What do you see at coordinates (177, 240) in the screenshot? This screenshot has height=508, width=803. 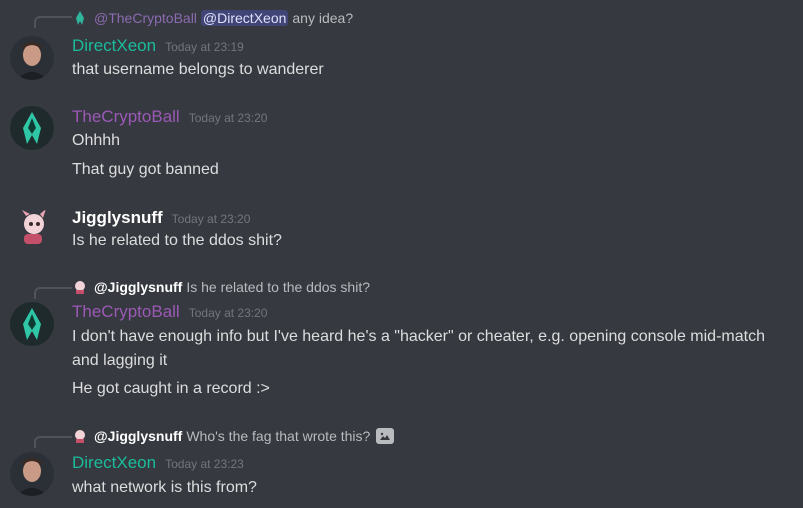 I see `message-text: Is he related to the ddos shit?` at bounding box center [177, 240].